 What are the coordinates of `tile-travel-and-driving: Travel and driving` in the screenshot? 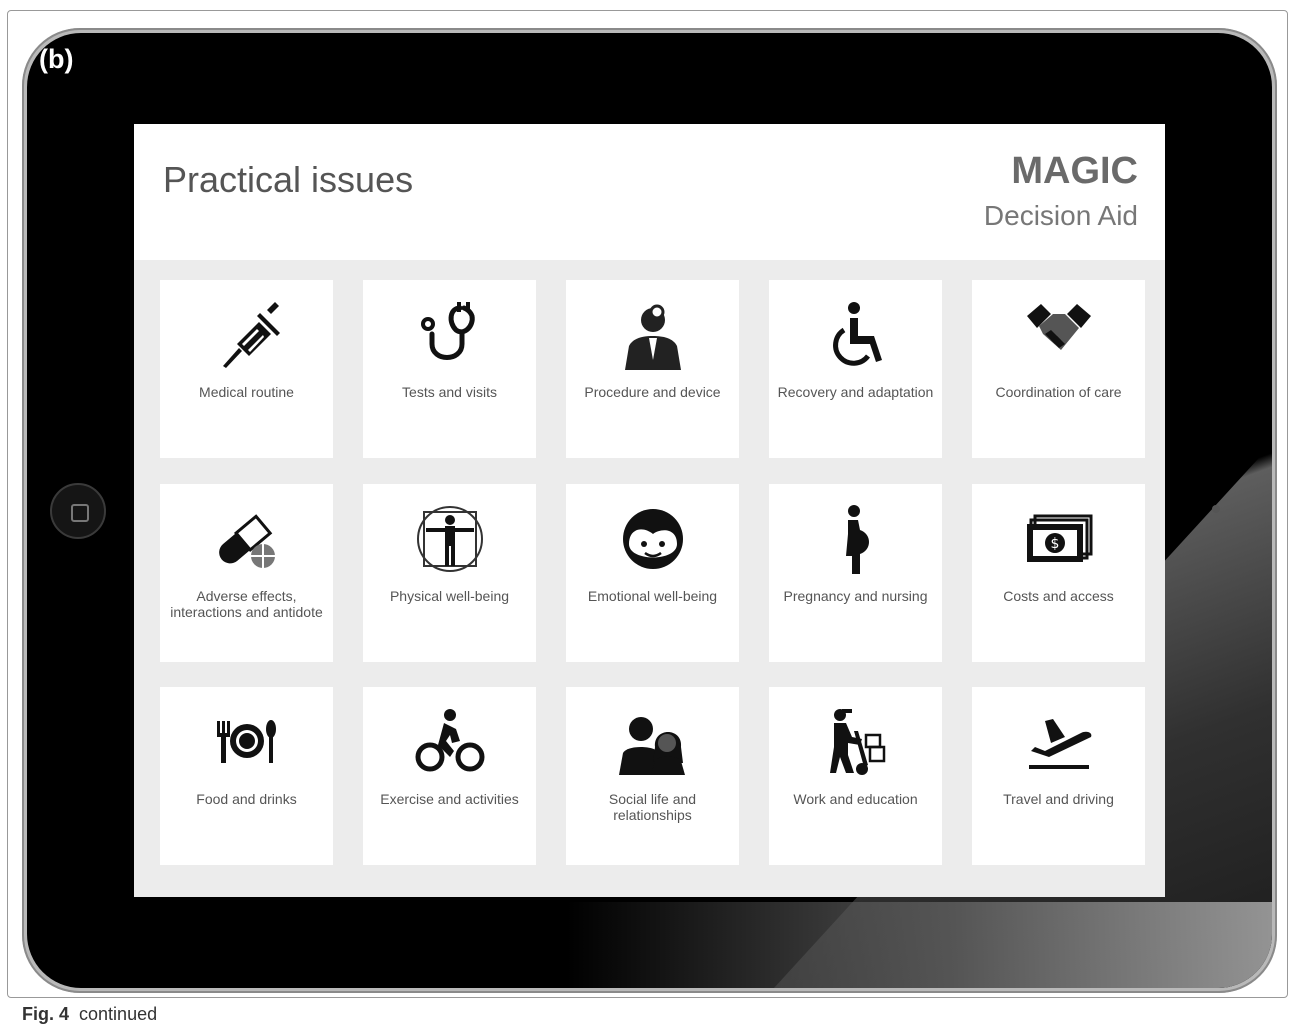 It's located at (1058, 776).